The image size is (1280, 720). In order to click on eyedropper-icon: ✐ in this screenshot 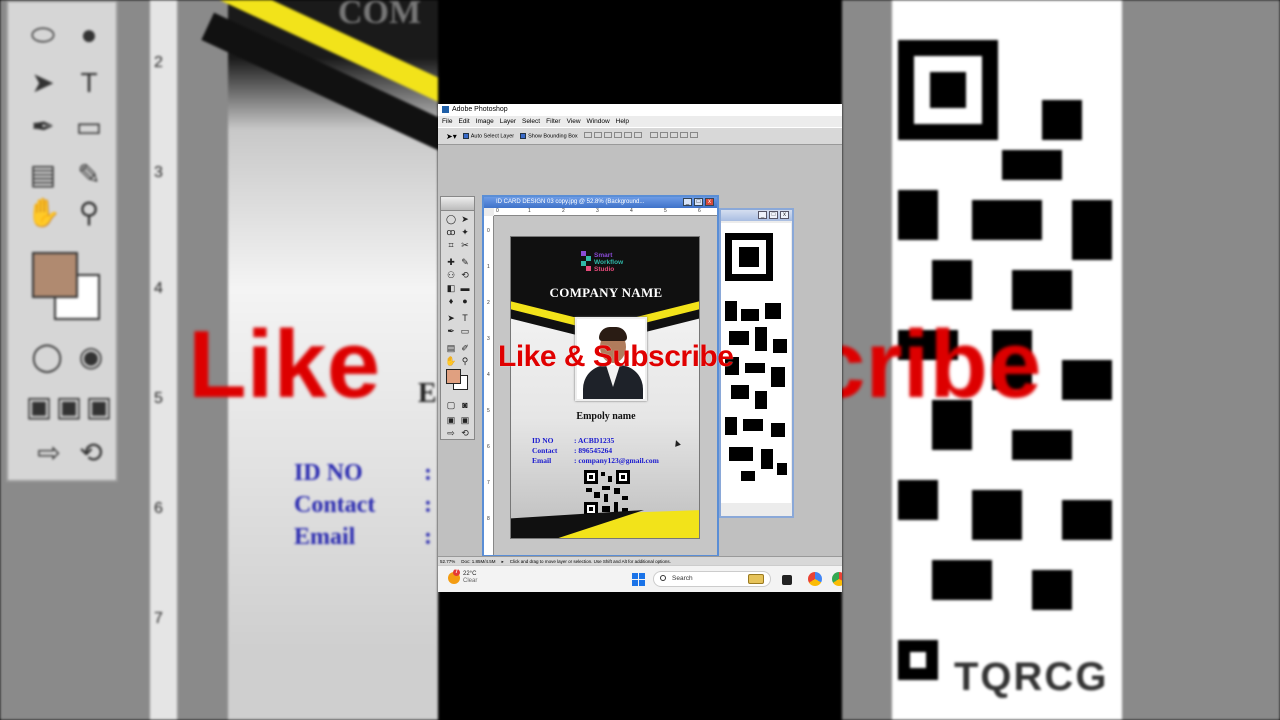, I will do `click(465, 348)`.